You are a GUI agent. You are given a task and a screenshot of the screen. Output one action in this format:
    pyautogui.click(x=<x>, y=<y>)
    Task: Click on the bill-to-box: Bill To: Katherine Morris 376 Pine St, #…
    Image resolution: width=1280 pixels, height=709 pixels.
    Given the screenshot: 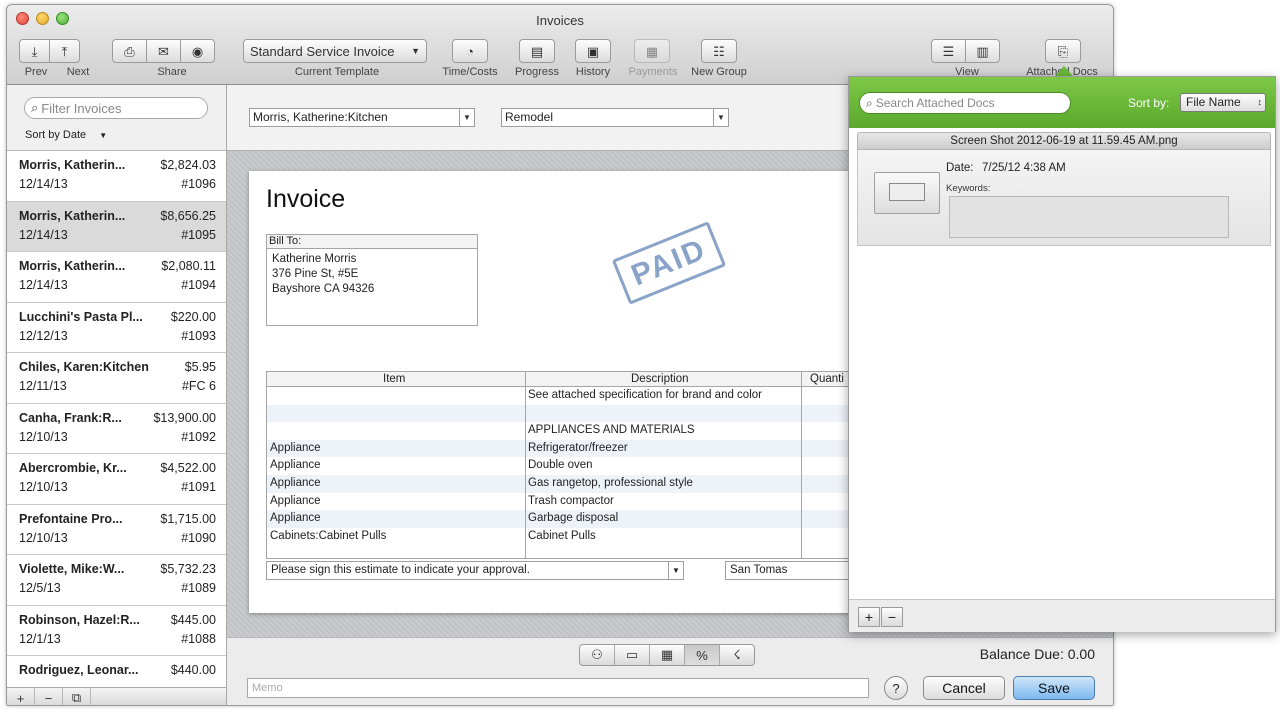 What is the action you would take?
    pyautogui.click(x=372, y=280)
    